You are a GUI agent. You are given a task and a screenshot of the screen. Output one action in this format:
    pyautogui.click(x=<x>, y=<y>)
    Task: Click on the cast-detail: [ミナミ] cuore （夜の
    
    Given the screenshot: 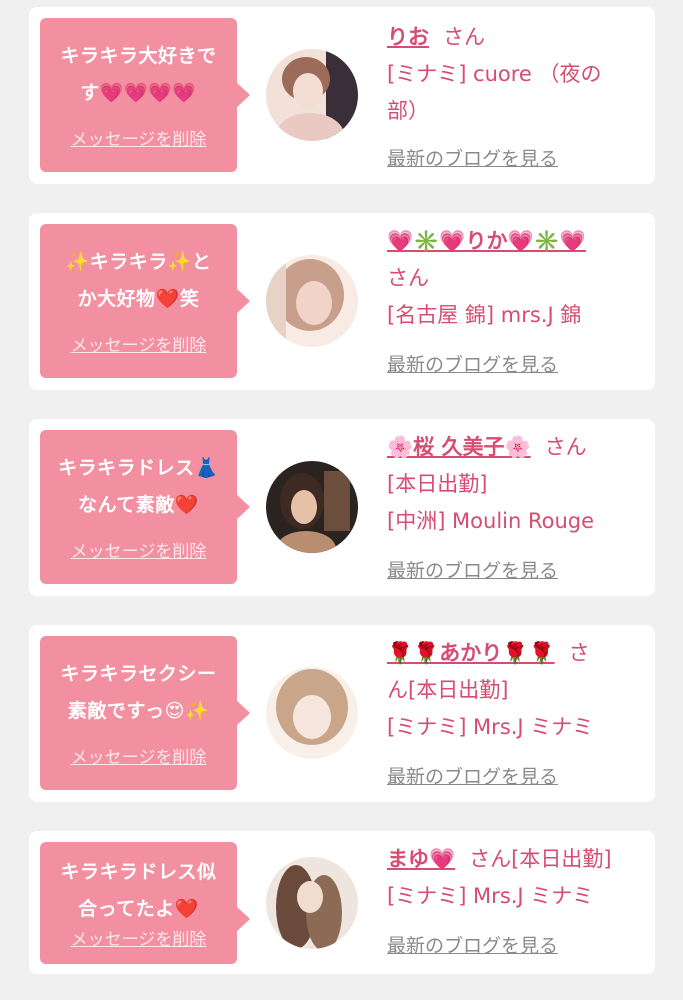 What is the action you would take?
    pyautogui.click(x=494, y=74)
    